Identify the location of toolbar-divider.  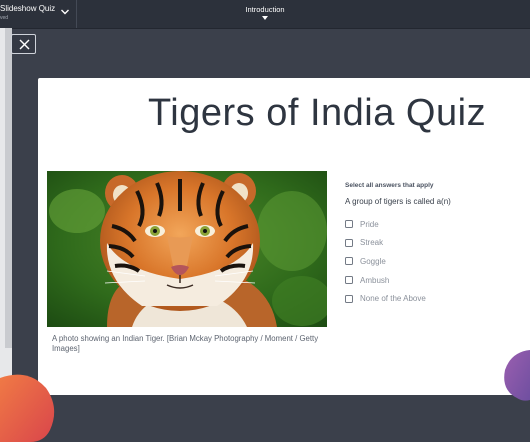
(76, 14).